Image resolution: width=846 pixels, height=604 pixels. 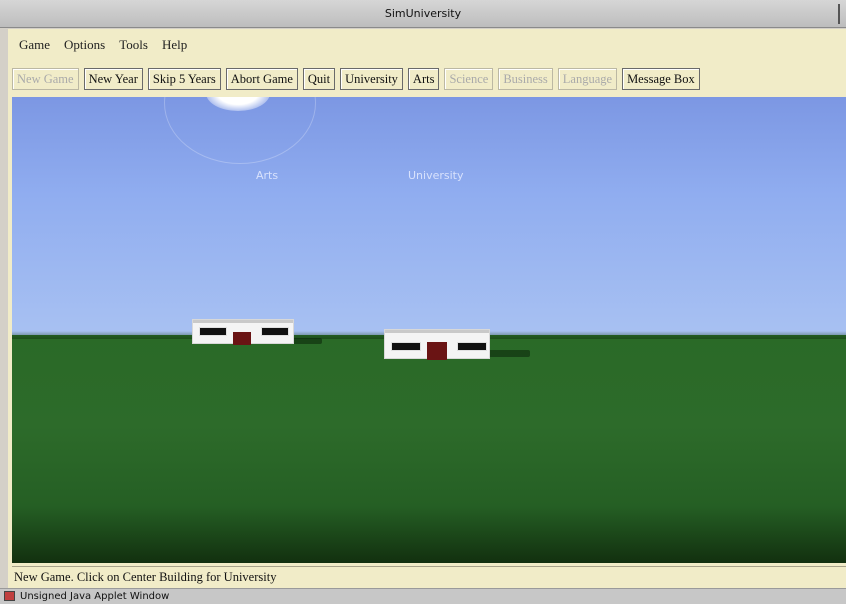 What do you see at coordinates (437, 331) in the screenshot?
I see `university-building-roof` at bounding box center [437, 331].